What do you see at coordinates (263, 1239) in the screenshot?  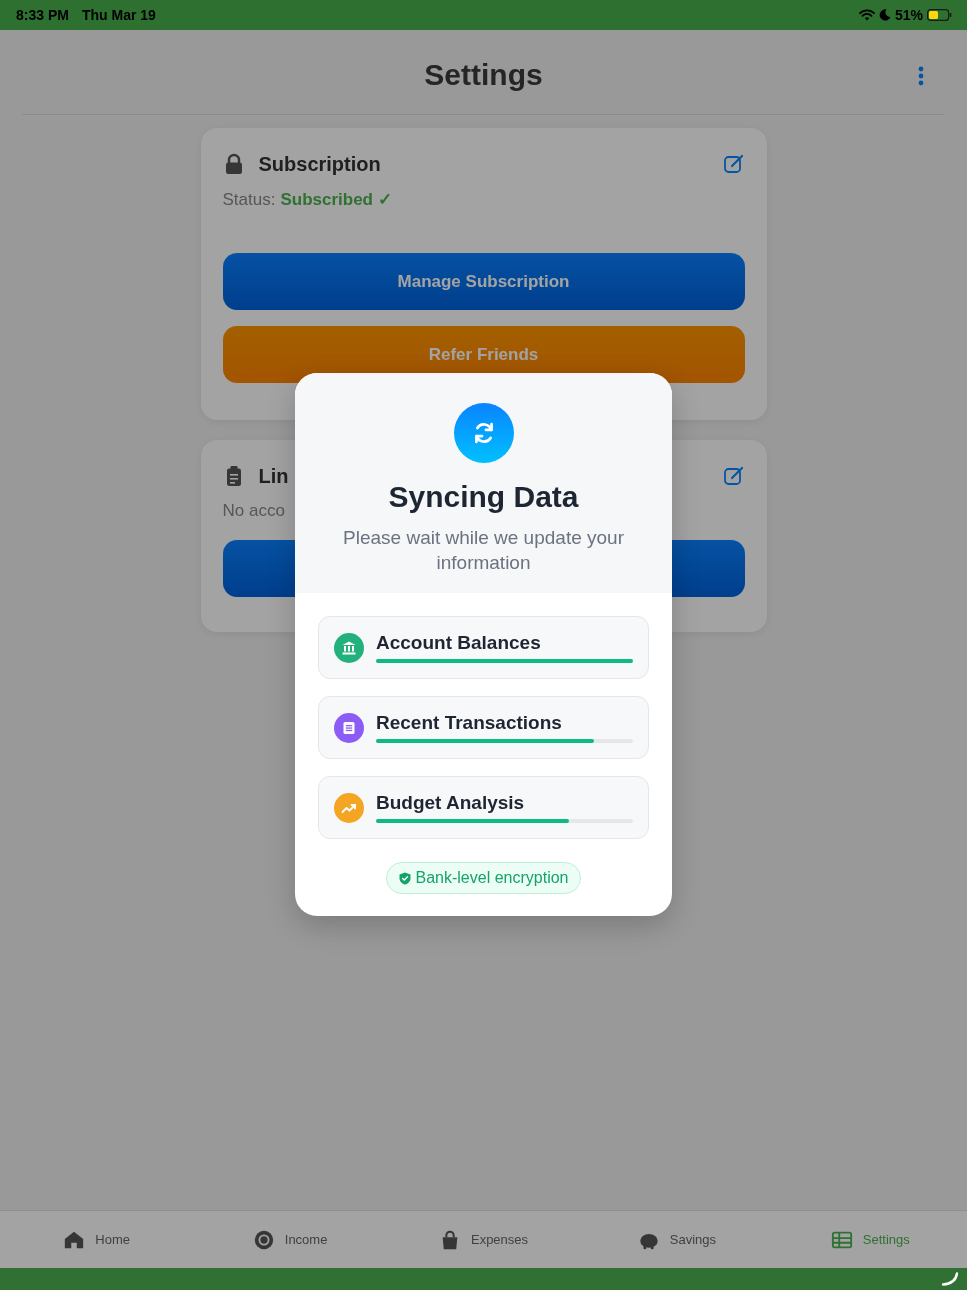 I see `coin-icon` at bounding box center [263, 1239].